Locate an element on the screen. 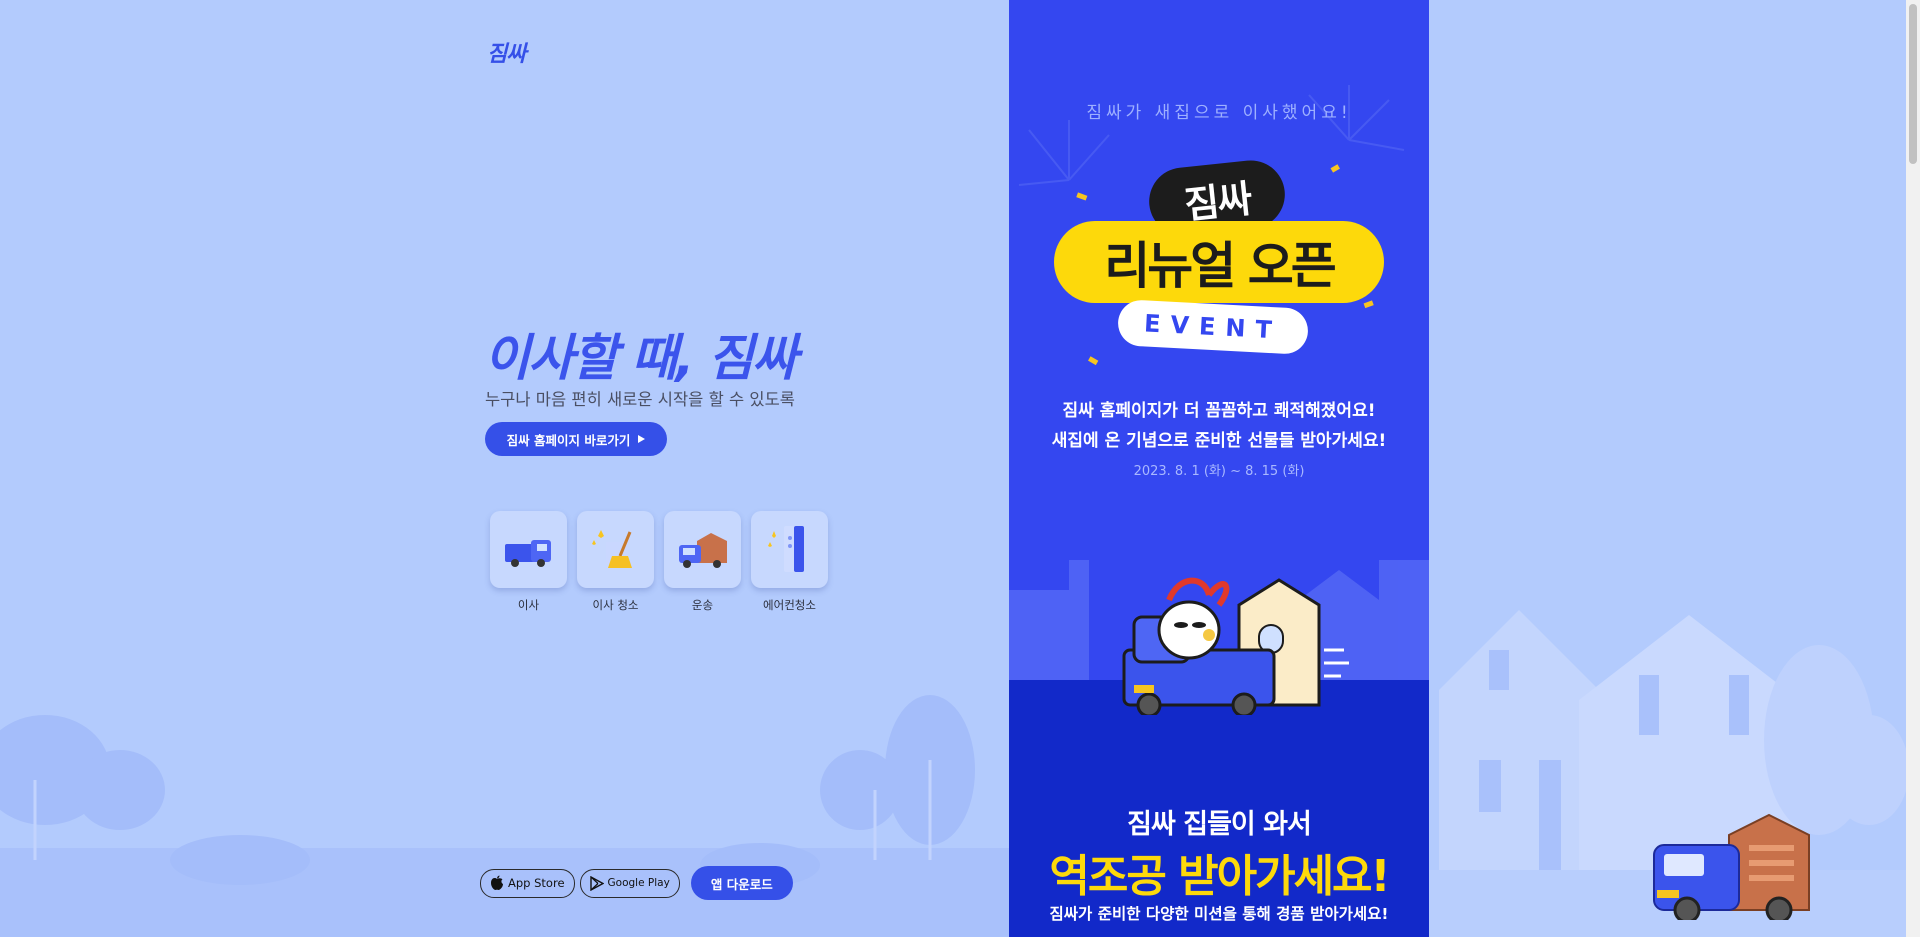 The height and width of the screenshot is (937, 1920). mission-description: 짐싸가 준비한 다양한 미션을 통해 경품 받아가세요! is located at coordinates (1219, 914).